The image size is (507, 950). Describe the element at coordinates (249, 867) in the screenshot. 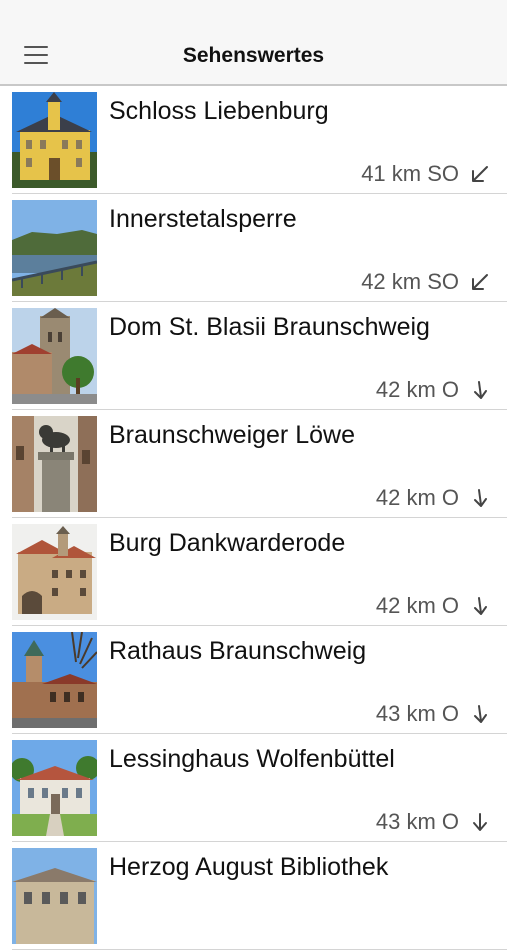

I see `sight-title: Herzog August Bibliothek` at that location.